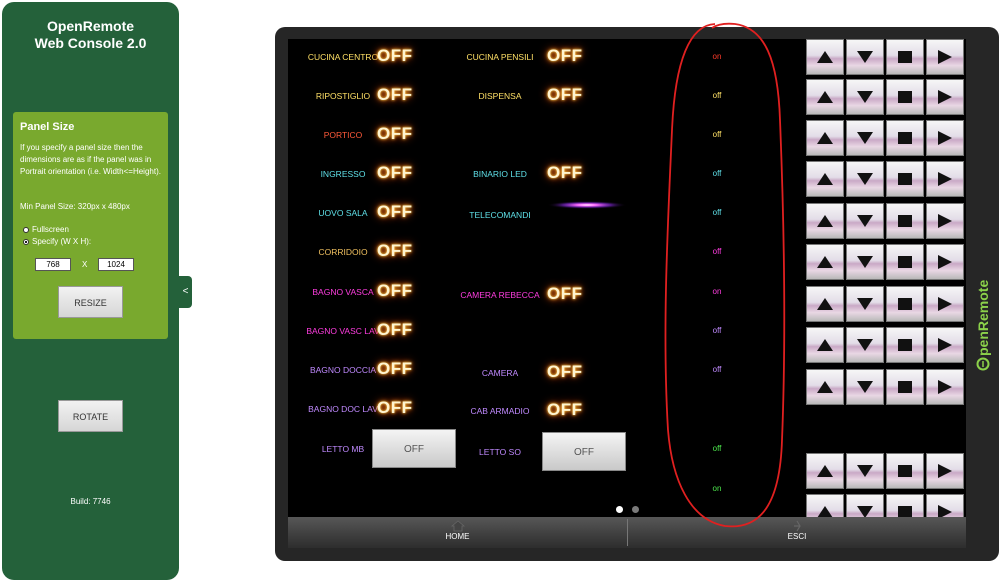  Describe the element at coordinates (717, 291) in the screenshot. I see `state-value: on` at that location.